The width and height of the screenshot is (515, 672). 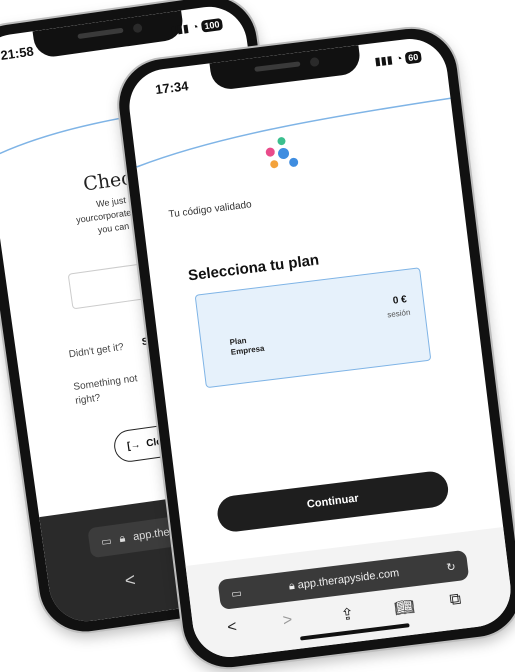 I want to click on reload-icon: ↻, so click(x=451, y=567).